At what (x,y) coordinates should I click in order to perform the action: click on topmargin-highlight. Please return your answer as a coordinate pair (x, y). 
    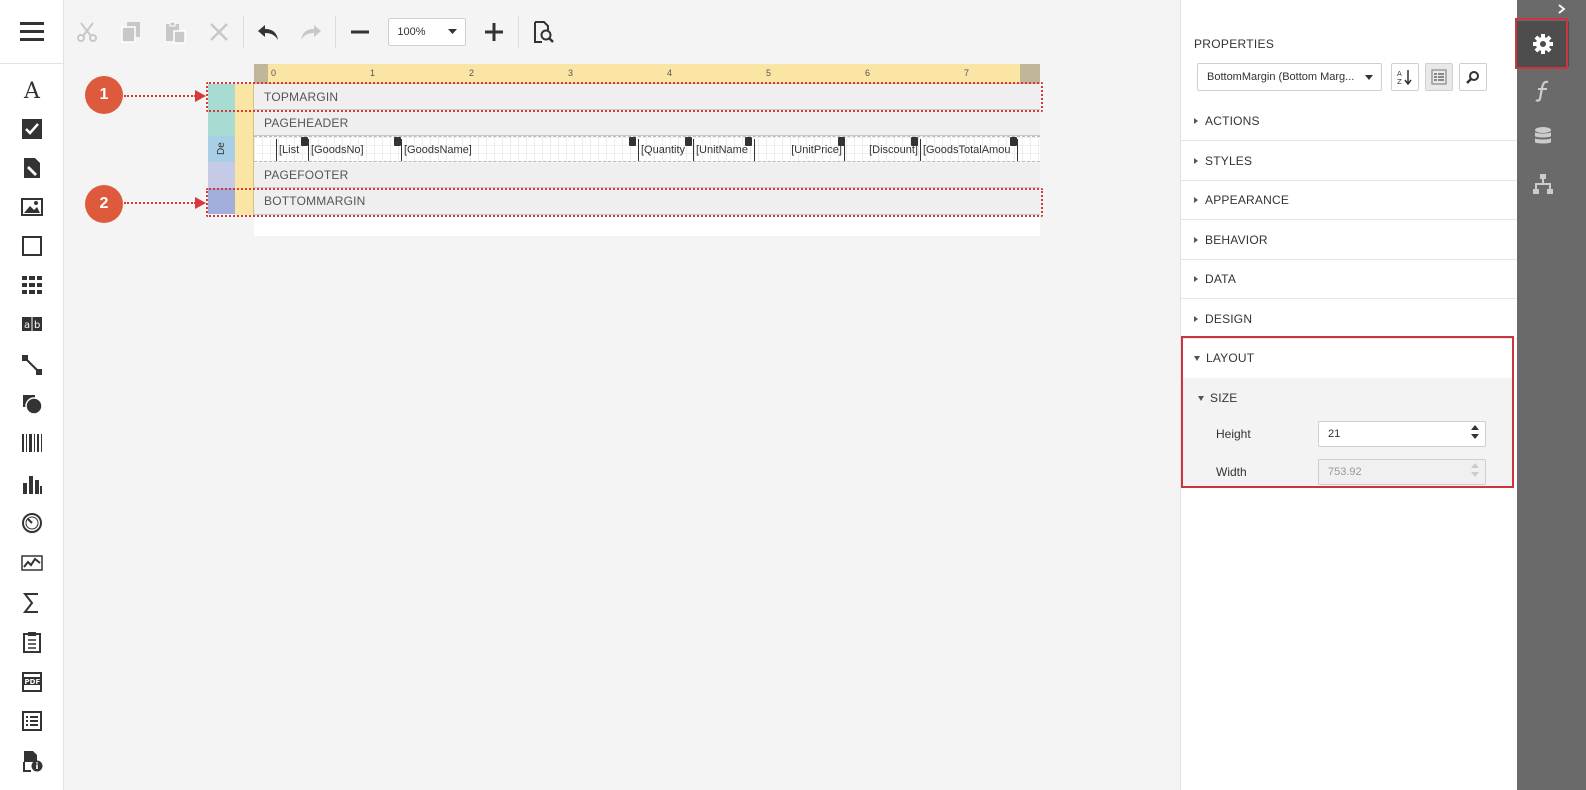
    Looking at the image, I should click on (624, 97).